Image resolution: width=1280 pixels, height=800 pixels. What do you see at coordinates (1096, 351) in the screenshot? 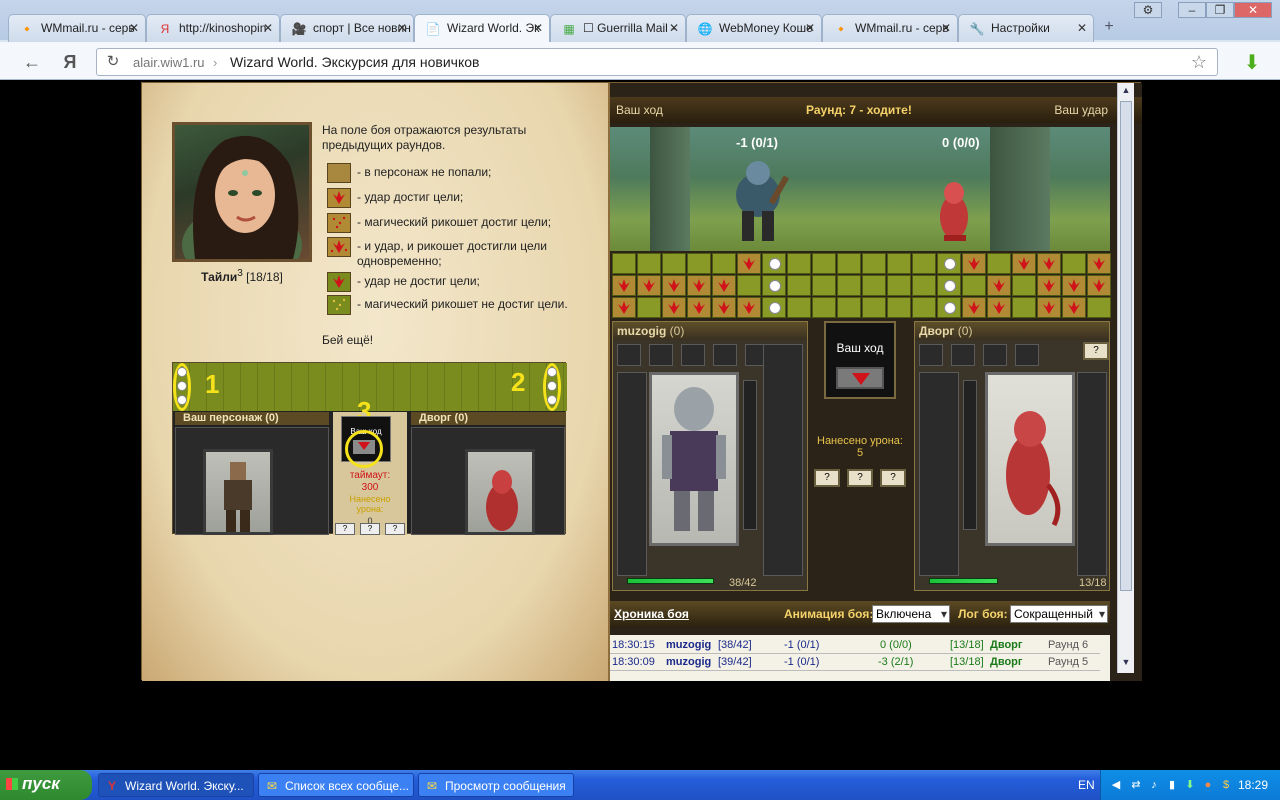
I see `enemy-scroll-button: ?` at bounding box center [1096, 351].